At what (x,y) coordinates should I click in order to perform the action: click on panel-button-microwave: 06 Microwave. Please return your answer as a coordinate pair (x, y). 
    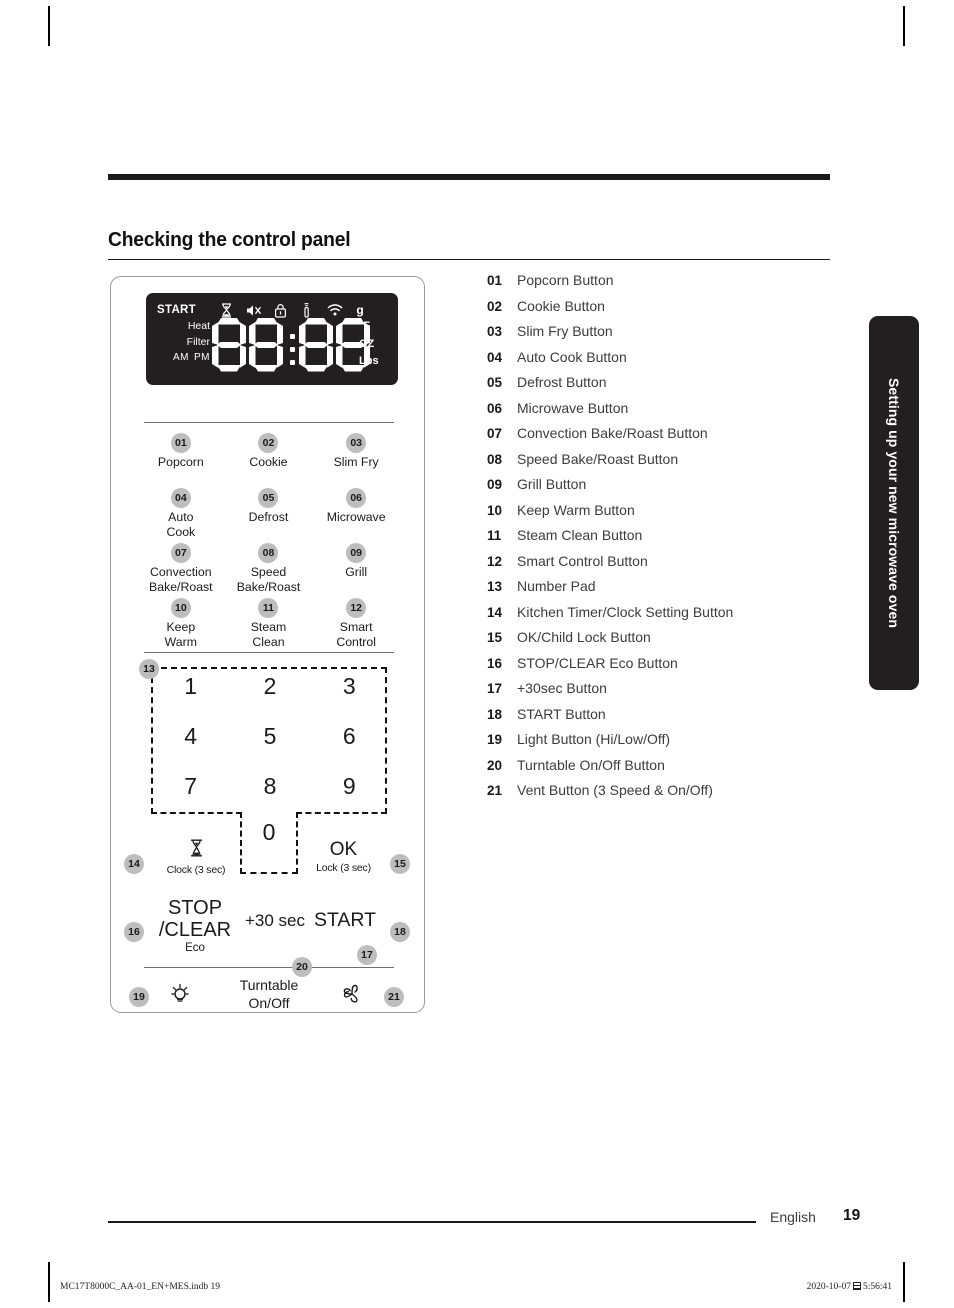
    Looking at the image, I should click on (356, 511).